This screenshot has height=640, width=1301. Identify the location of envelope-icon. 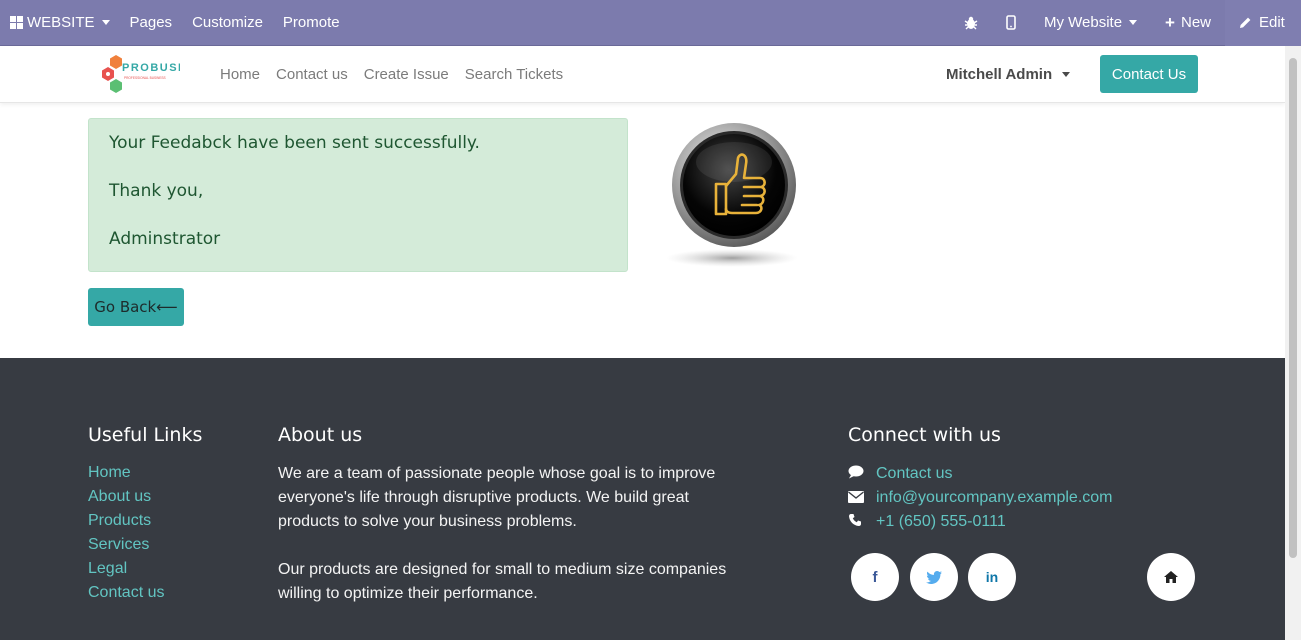
(862, 498).